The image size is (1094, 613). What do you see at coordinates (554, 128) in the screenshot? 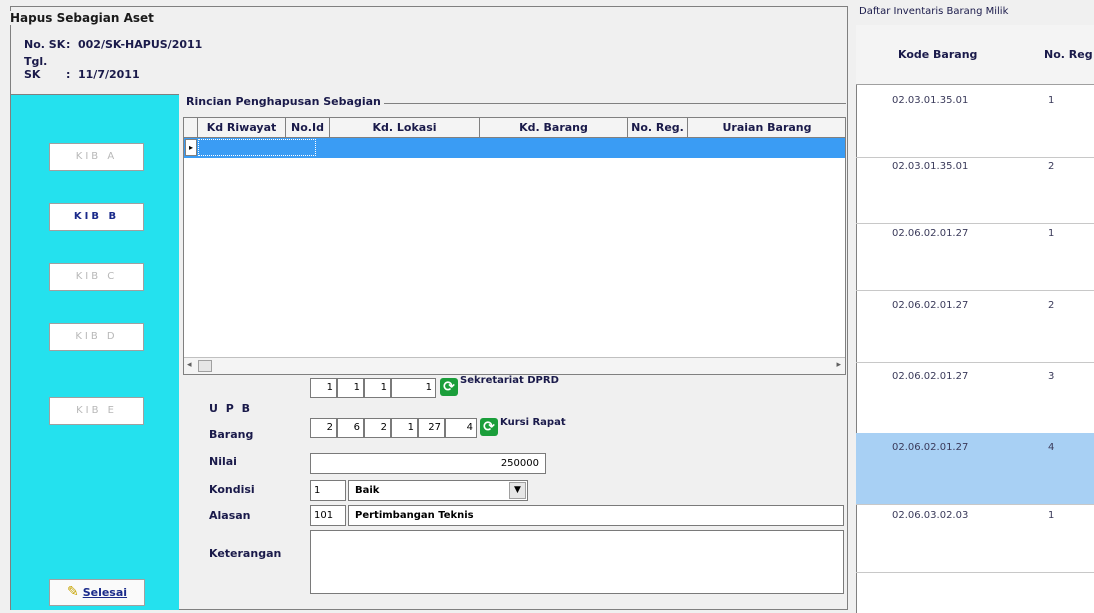
I see `col-kd-barang: Kd. Barang` at bounding box center [554, 128].